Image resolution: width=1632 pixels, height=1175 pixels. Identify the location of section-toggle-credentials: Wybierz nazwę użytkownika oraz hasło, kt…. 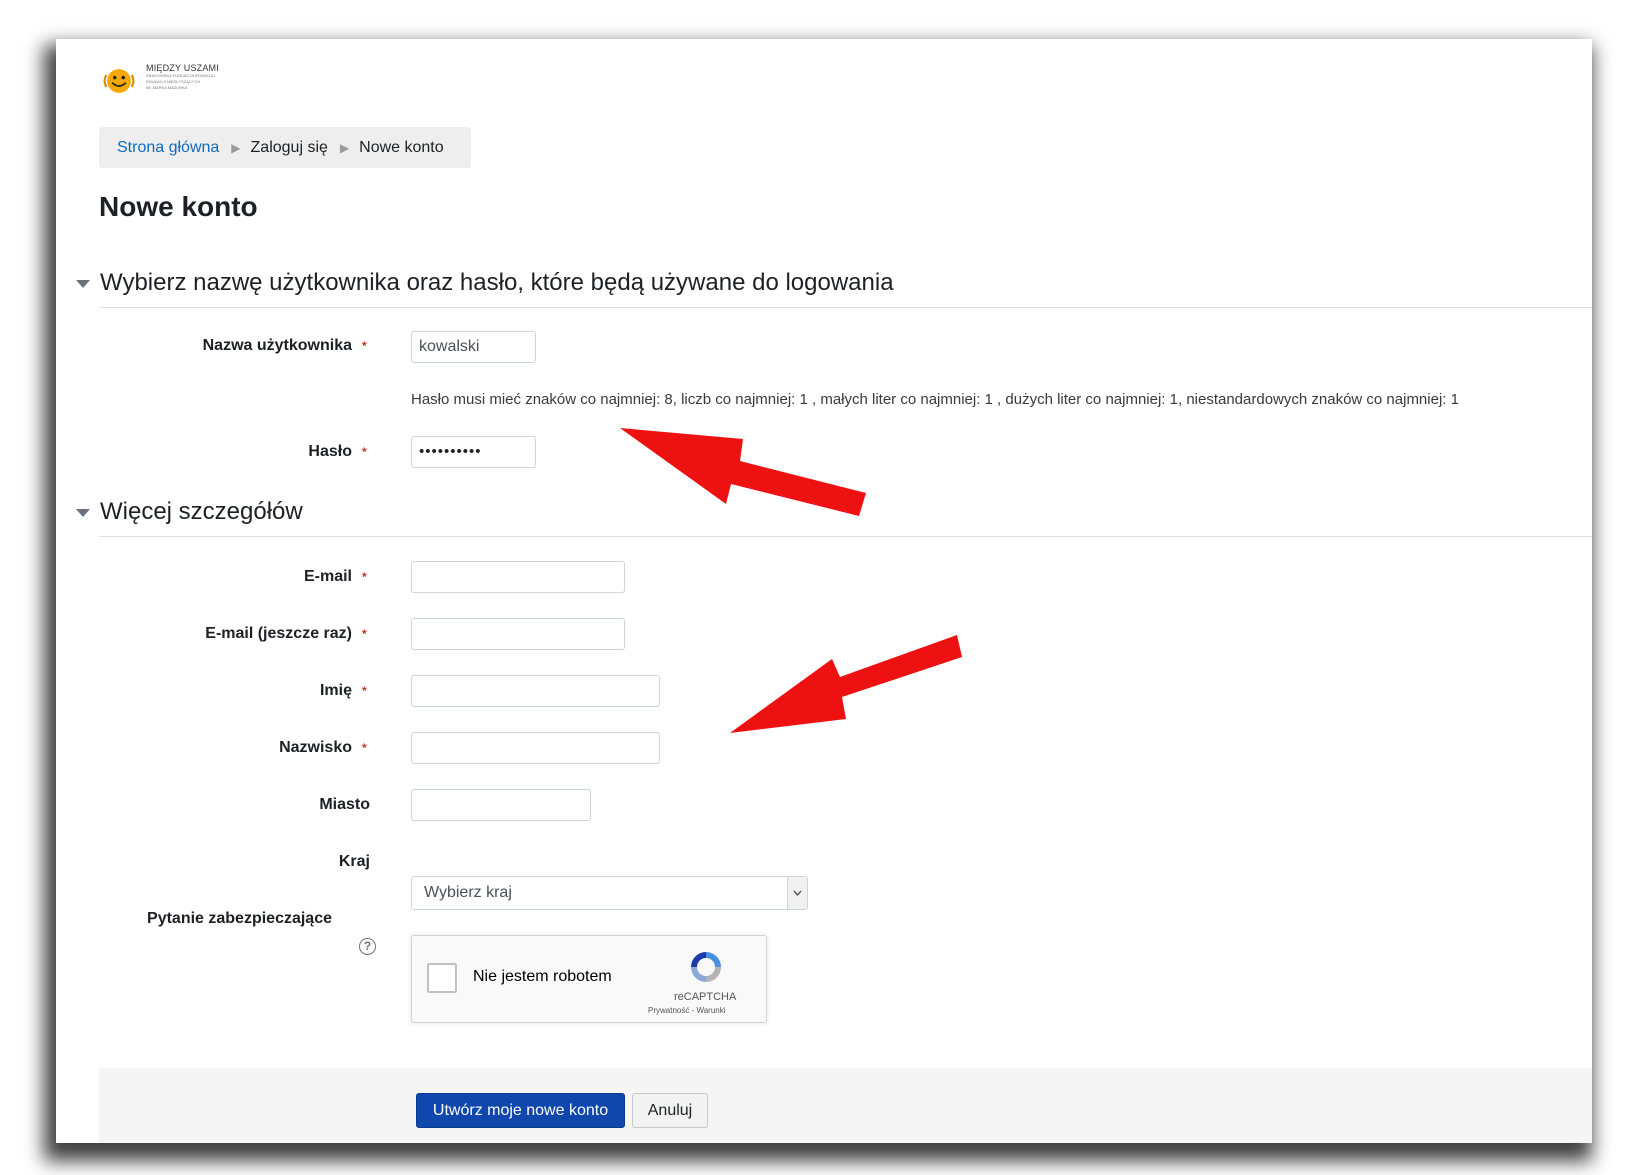
(485, 283).